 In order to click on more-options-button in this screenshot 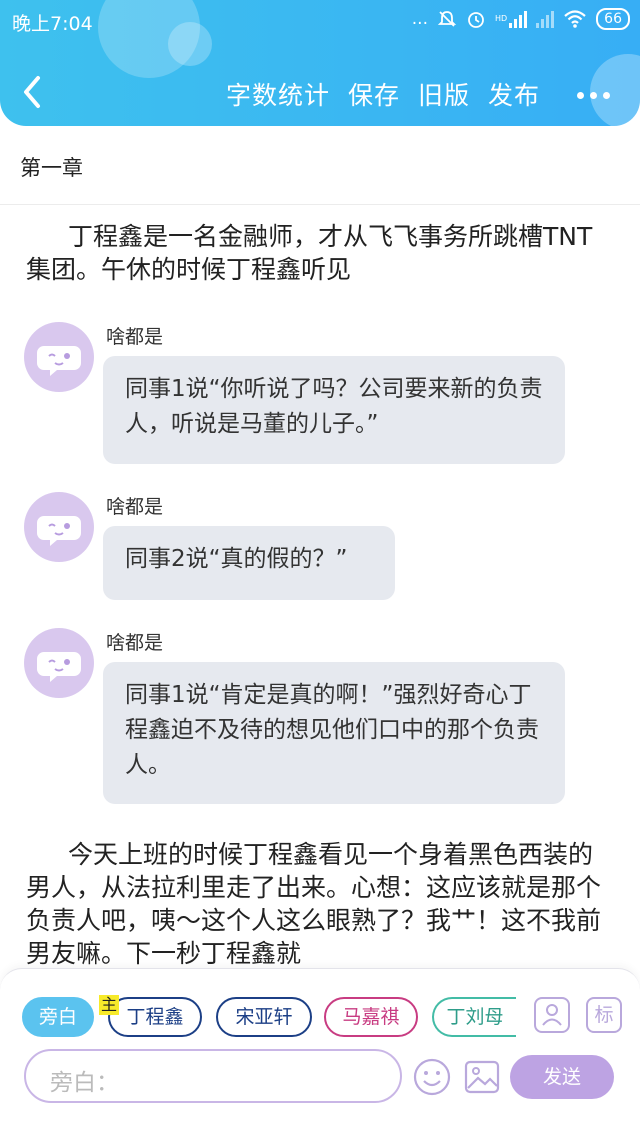, I will do `click(593, 95)`.